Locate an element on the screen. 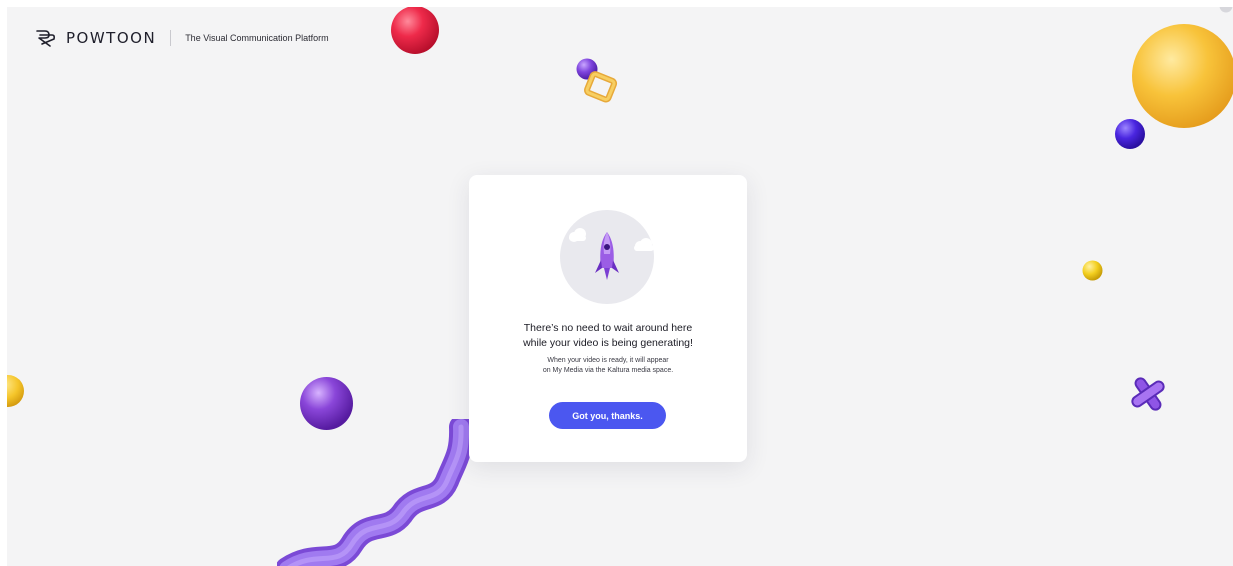 This screenshot has width=1233, height=566. dialog-message-line-2: on My Media via the Kaltura media space. is located at coordinates (608, 370).